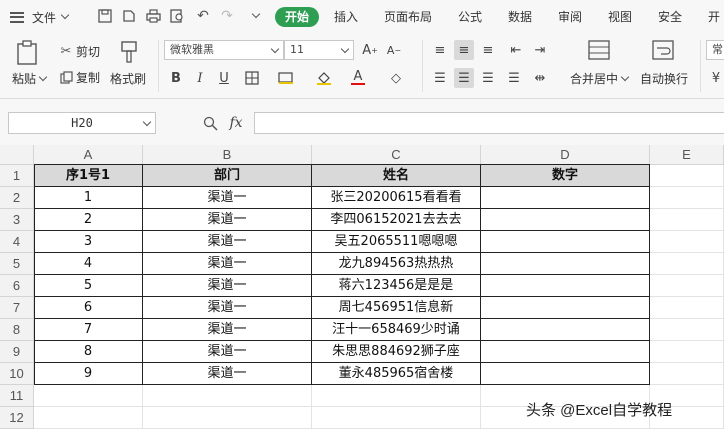 The image size is (724, 430). What do you see at coordinates (370, 50) in the screenshot?
I see `increase-font-icon: A +` at bounding box center [370, 50].